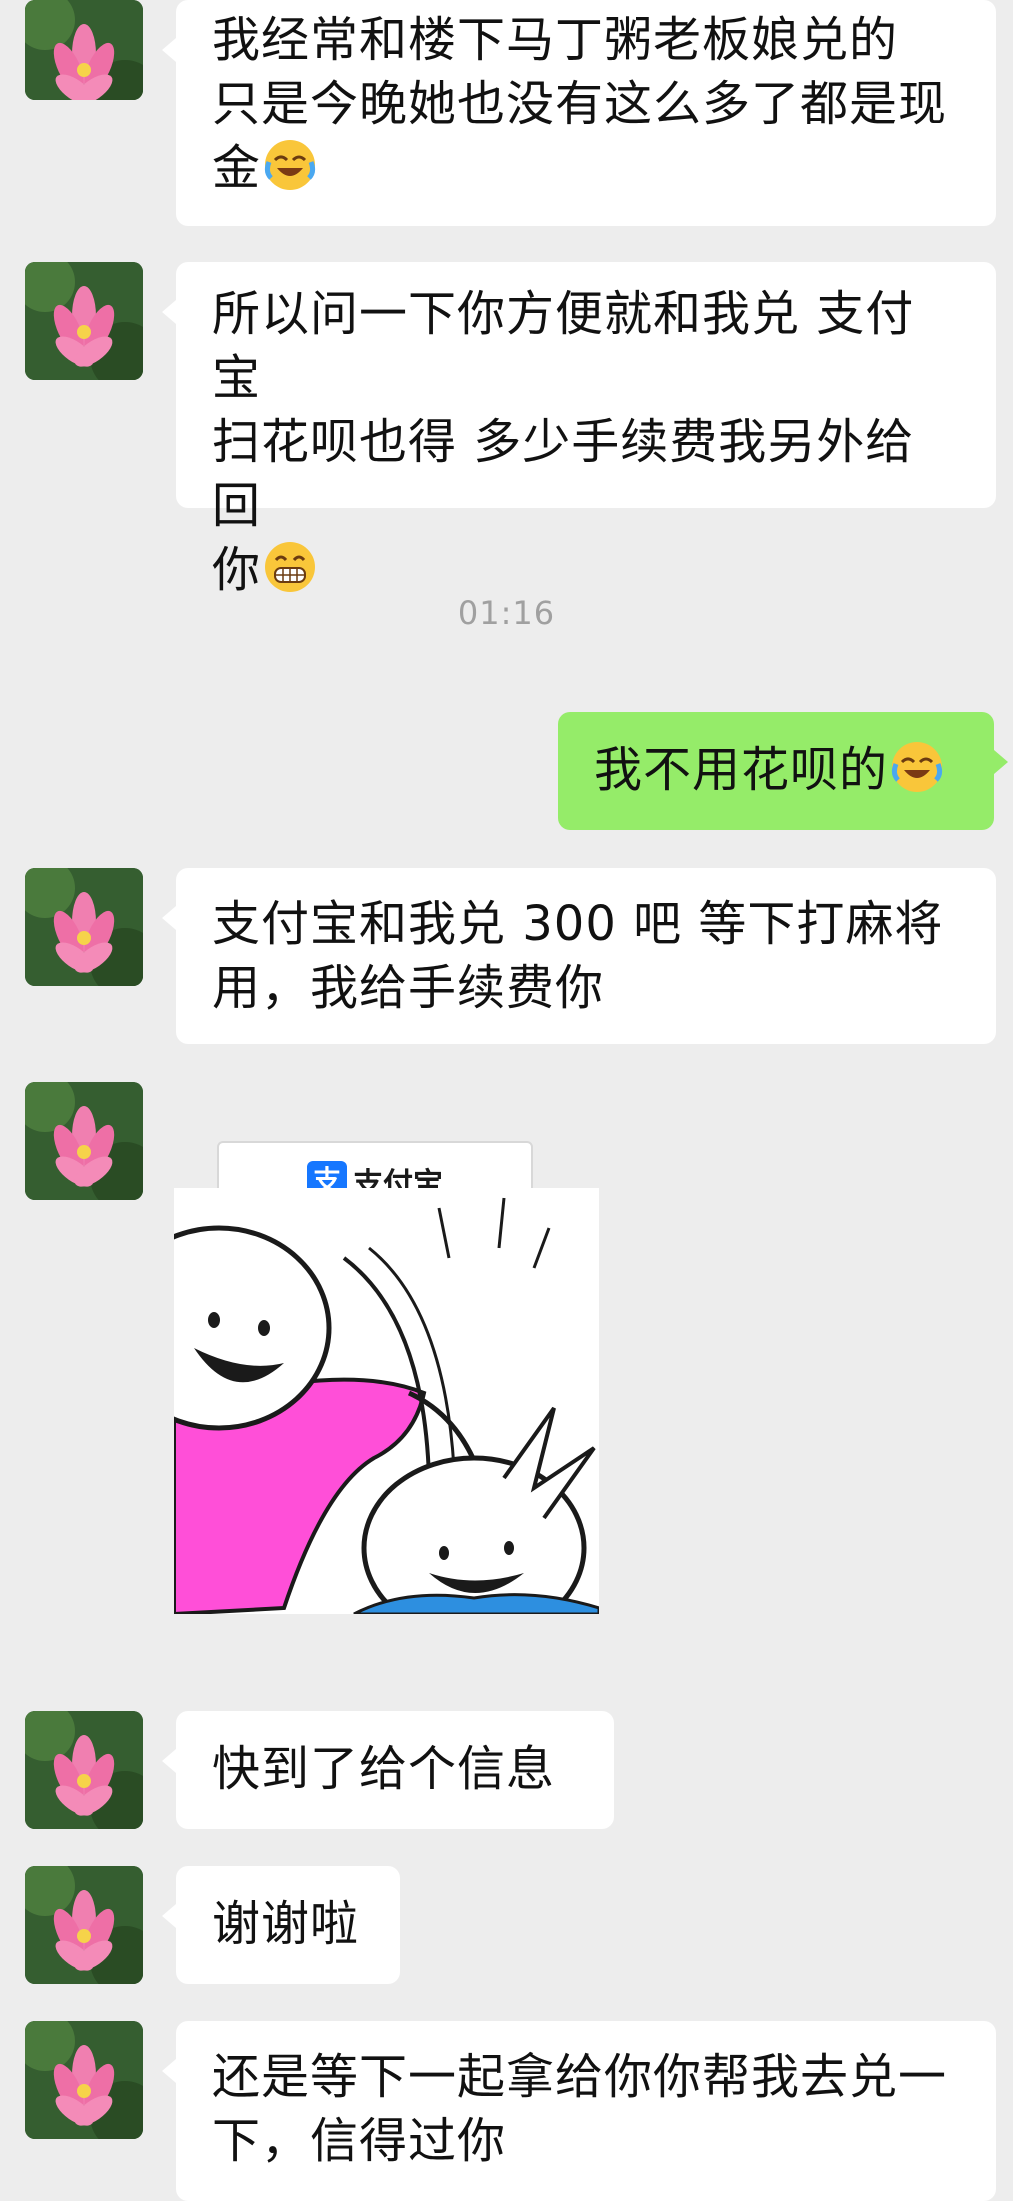  What do you see at coordinates (579, 2111) in the screenshot?
I see `message-bubble: 还是等下一起拿给你你帮我去兑一 下，信得过你` at bounding box center [579, 2111].